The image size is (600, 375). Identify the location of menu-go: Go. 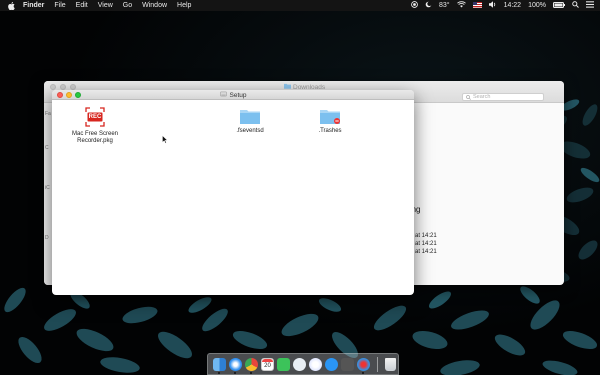
(127, 5).